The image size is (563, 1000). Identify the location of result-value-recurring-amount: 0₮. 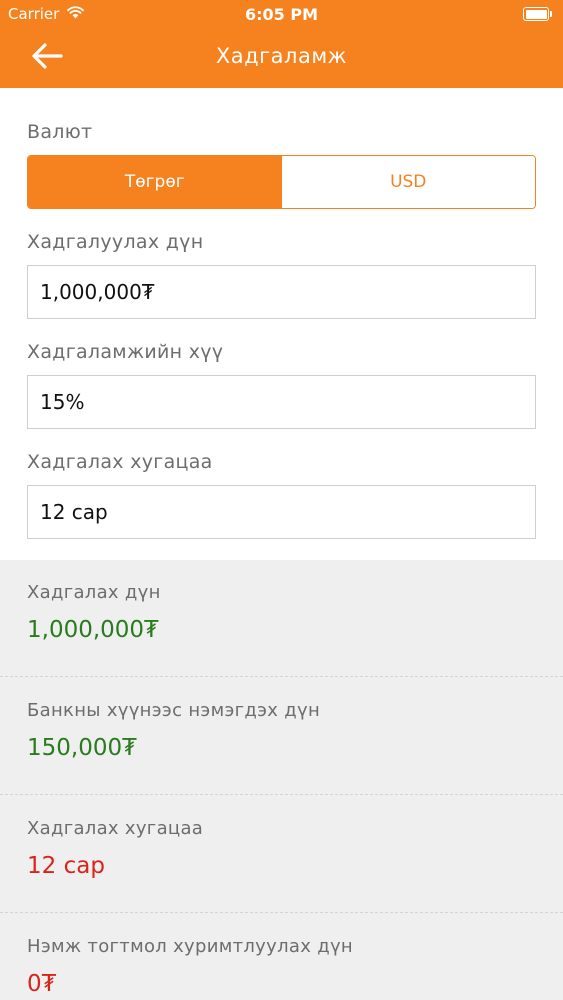
(42, 984).